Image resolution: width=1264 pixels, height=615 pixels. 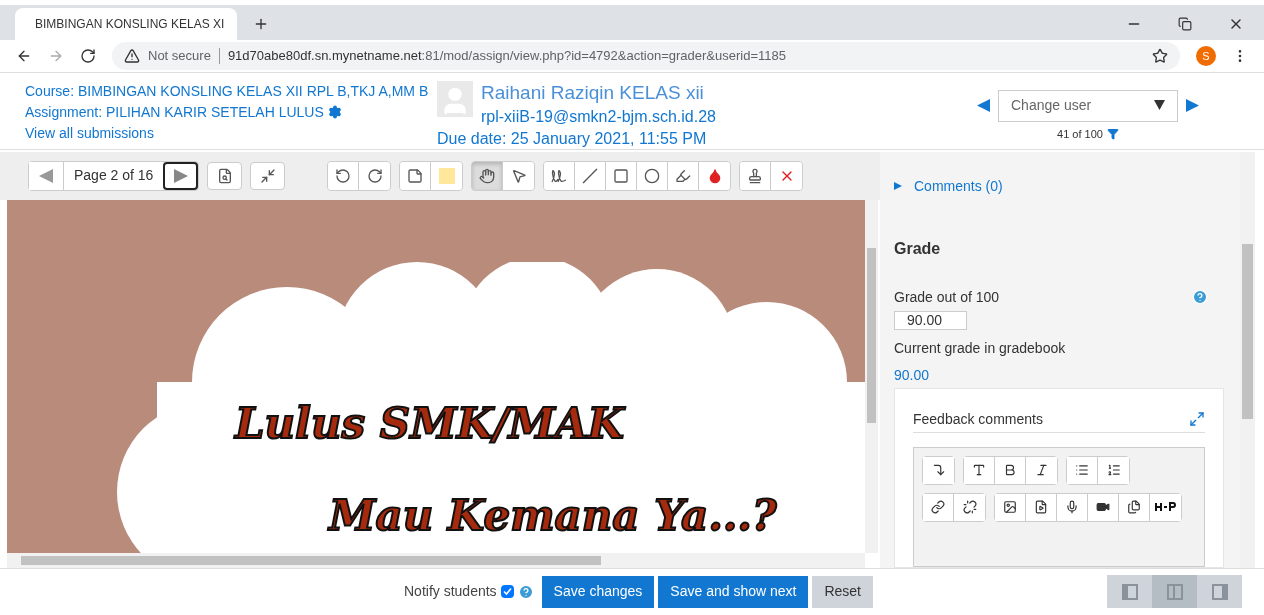 I want to click on search-document-icon, so click(x=224, y=175).